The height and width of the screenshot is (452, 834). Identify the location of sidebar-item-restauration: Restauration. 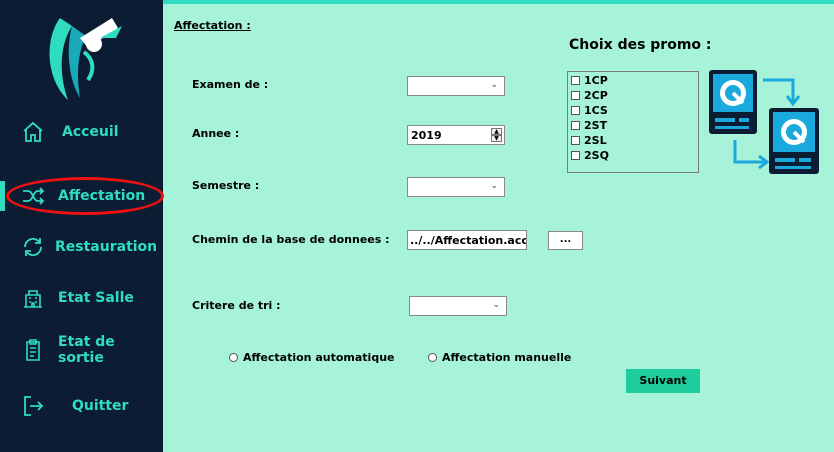
(81, 247).